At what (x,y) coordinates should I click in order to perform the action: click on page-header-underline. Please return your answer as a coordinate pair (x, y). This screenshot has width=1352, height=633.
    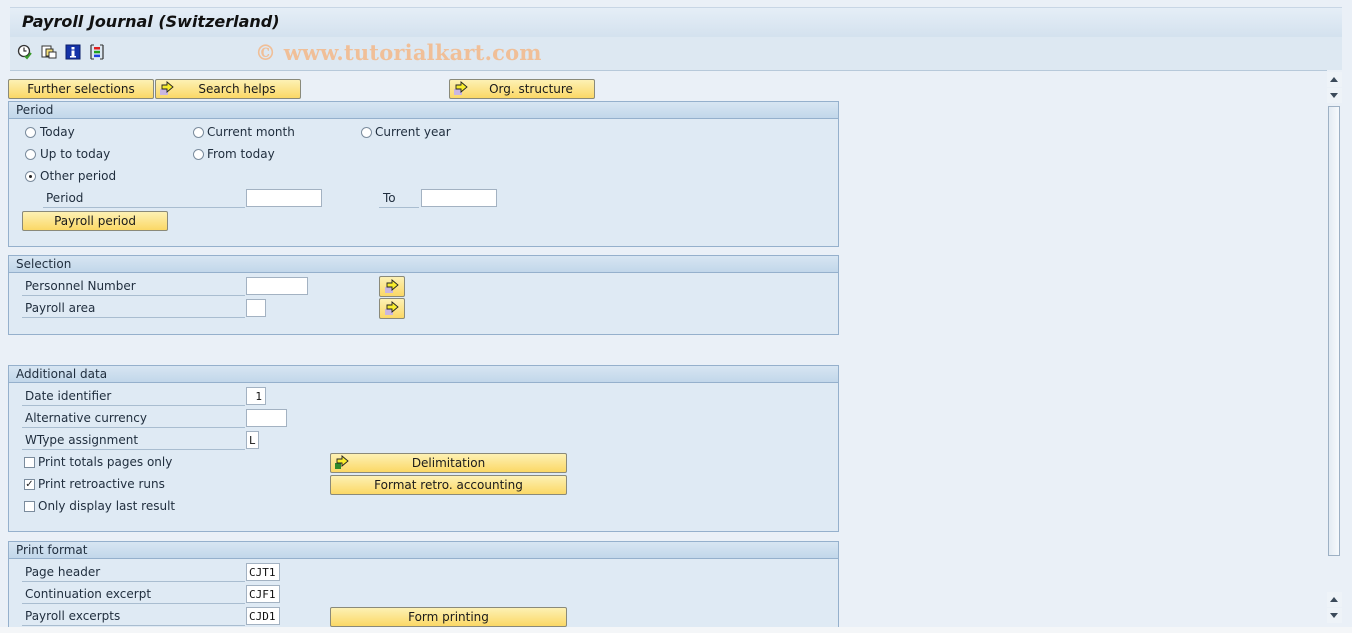
    Looking at the image, I should click on (133, 581).